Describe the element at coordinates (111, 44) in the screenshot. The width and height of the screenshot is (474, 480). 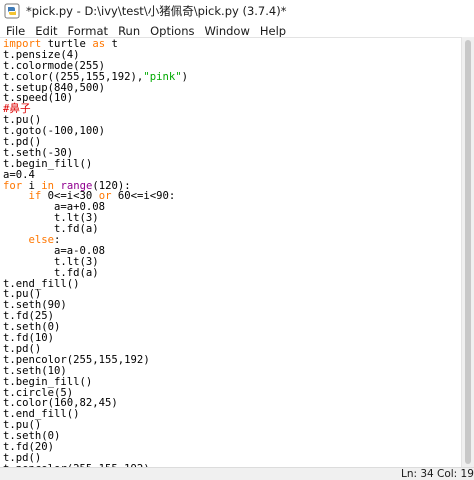
I see `code-token: t` at that location.